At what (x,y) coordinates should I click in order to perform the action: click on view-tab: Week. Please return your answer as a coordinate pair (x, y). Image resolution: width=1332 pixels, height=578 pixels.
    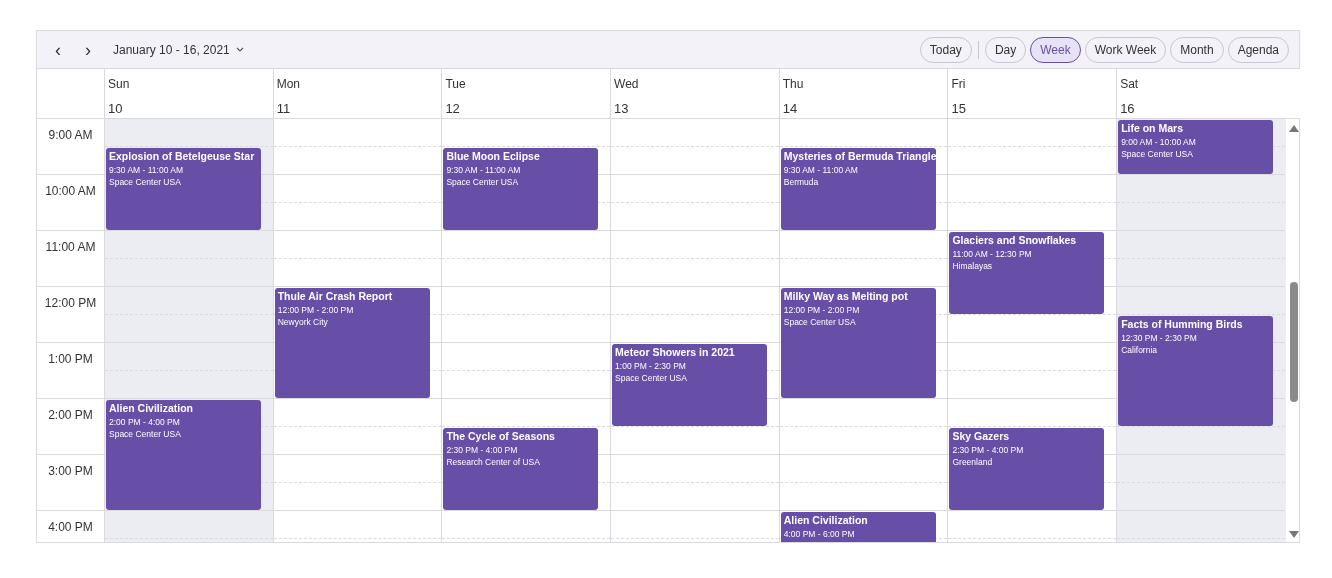
    Looking at the image, I should click on (1055, 49).